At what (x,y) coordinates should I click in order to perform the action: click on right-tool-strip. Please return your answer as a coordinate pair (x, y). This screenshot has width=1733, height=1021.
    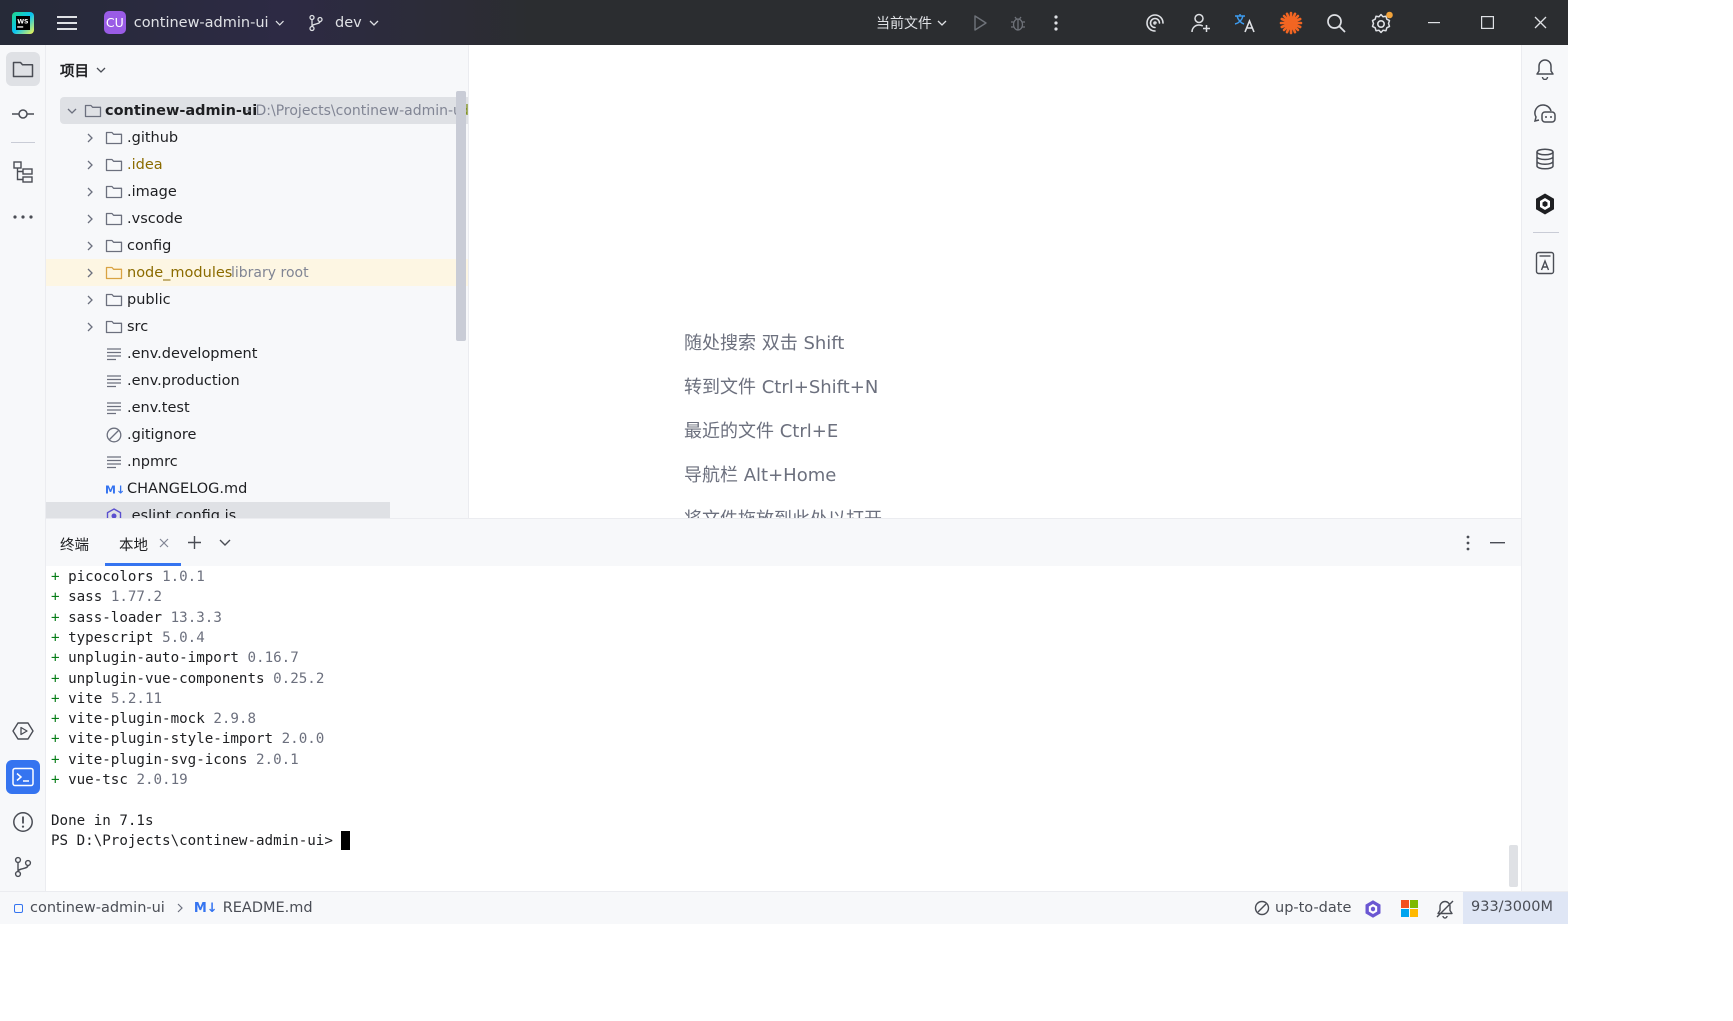
    Looking at the image, I should click on (1544, 468).